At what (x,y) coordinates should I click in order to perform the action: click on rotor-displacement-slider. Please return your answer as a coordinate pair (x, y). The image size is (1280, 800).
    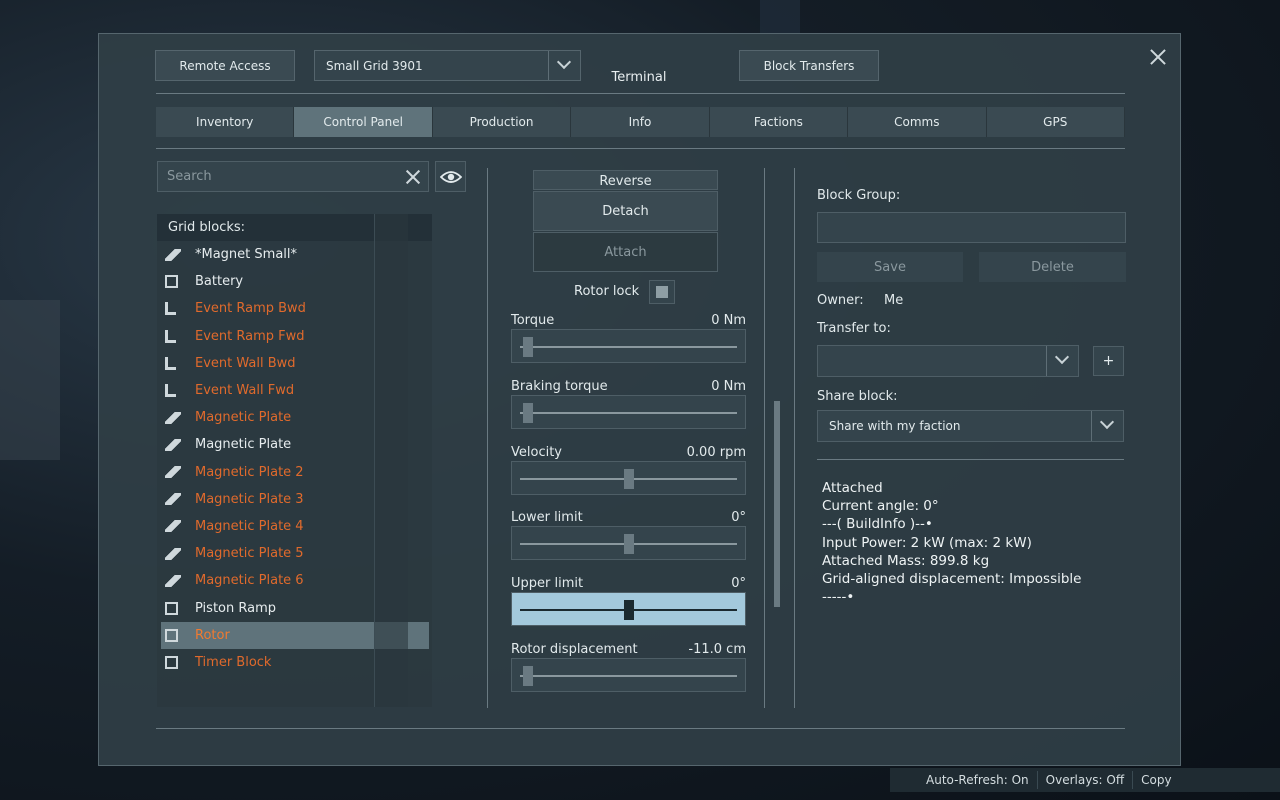
    Looking at the image, I should click on (628, 675).